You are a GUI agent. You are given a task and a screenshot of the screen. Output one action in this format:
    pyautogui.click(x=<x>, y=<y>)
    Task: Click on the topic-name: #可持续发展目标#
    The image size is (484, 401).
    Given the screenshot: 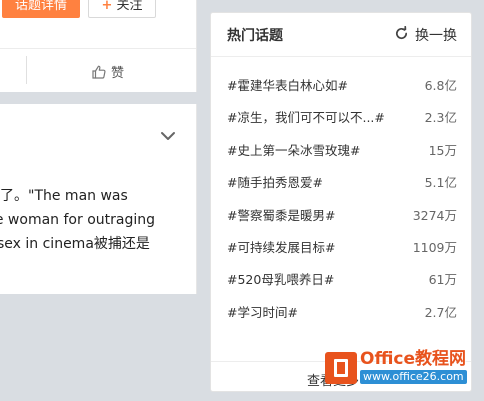 What is the action you would take?
    pyautogui.click(x=281, y=246)
    